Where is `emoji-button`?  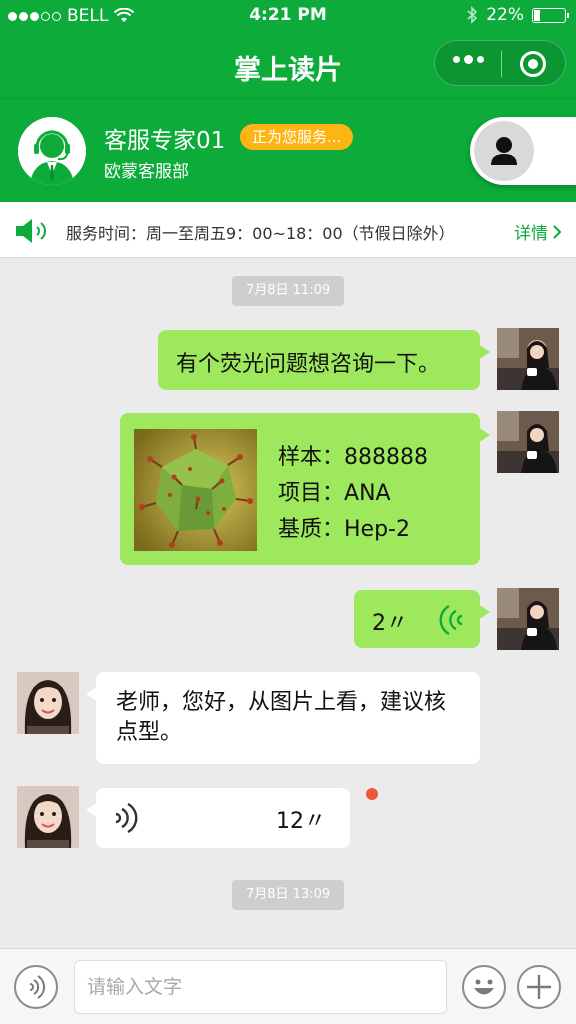 emoji-button is located at coordinates (484, 987).